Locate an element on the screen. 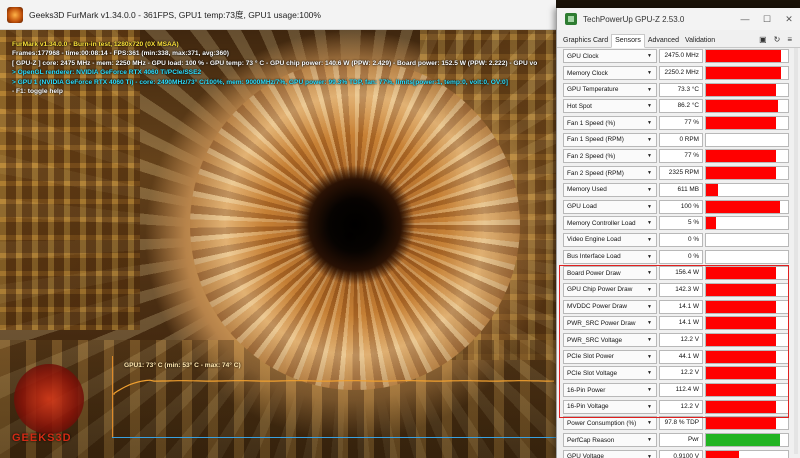 This screenshot has height=458, width=800. sensor-name-dropdown: GPU Temperature ▼ is located at coordinates (610, 89).